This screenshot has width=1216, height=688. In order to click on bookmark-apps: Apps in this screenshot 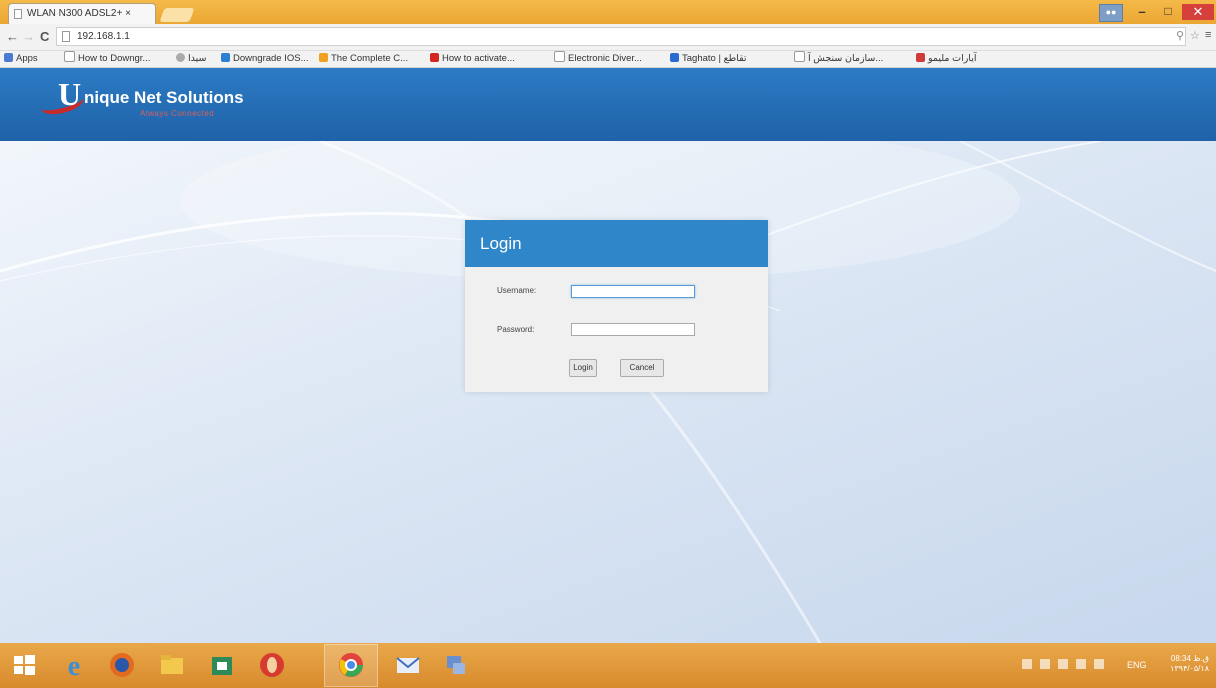, I will do `click(21, 59)`.